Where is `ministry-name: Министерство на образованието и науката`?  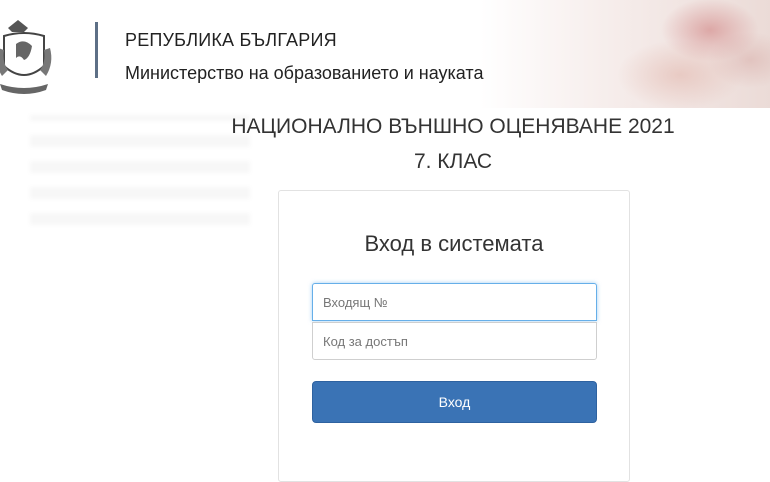
ministry-name: Министерство на образованието и науката is located at coordinates (304, 73).